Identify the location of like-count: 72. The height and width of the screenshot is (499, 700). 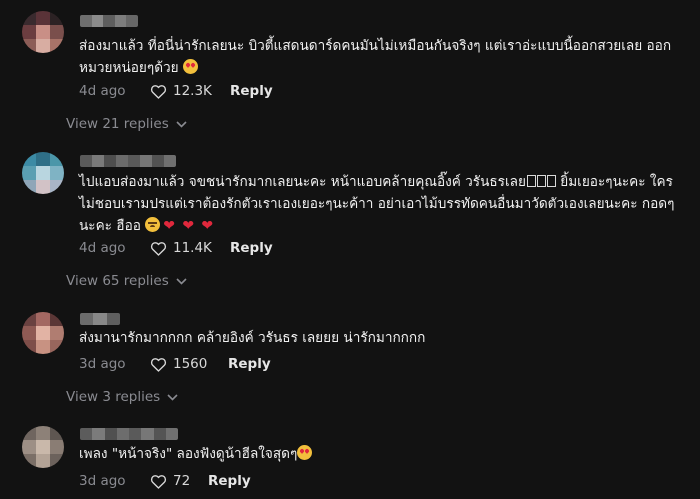
(182, 481).